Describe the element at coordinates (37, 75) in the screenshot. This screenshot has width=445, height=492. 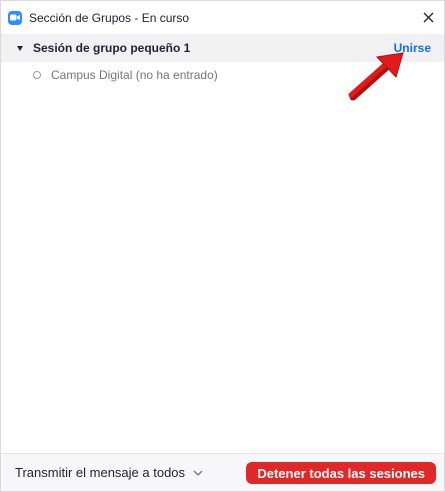
I see `status-dot-icon` at that location.